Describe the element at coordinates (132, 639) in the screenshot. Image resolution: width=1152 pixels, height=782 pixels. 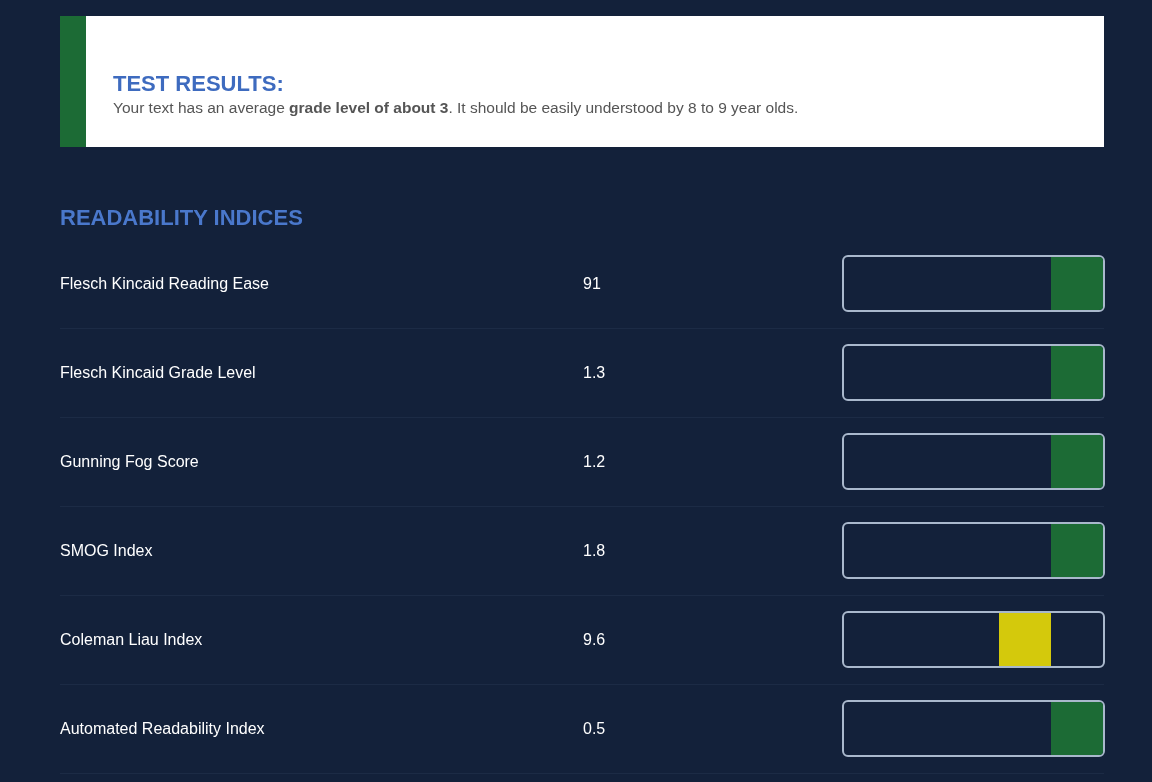
I see `index-name: Coleman Liau Index` at that location.